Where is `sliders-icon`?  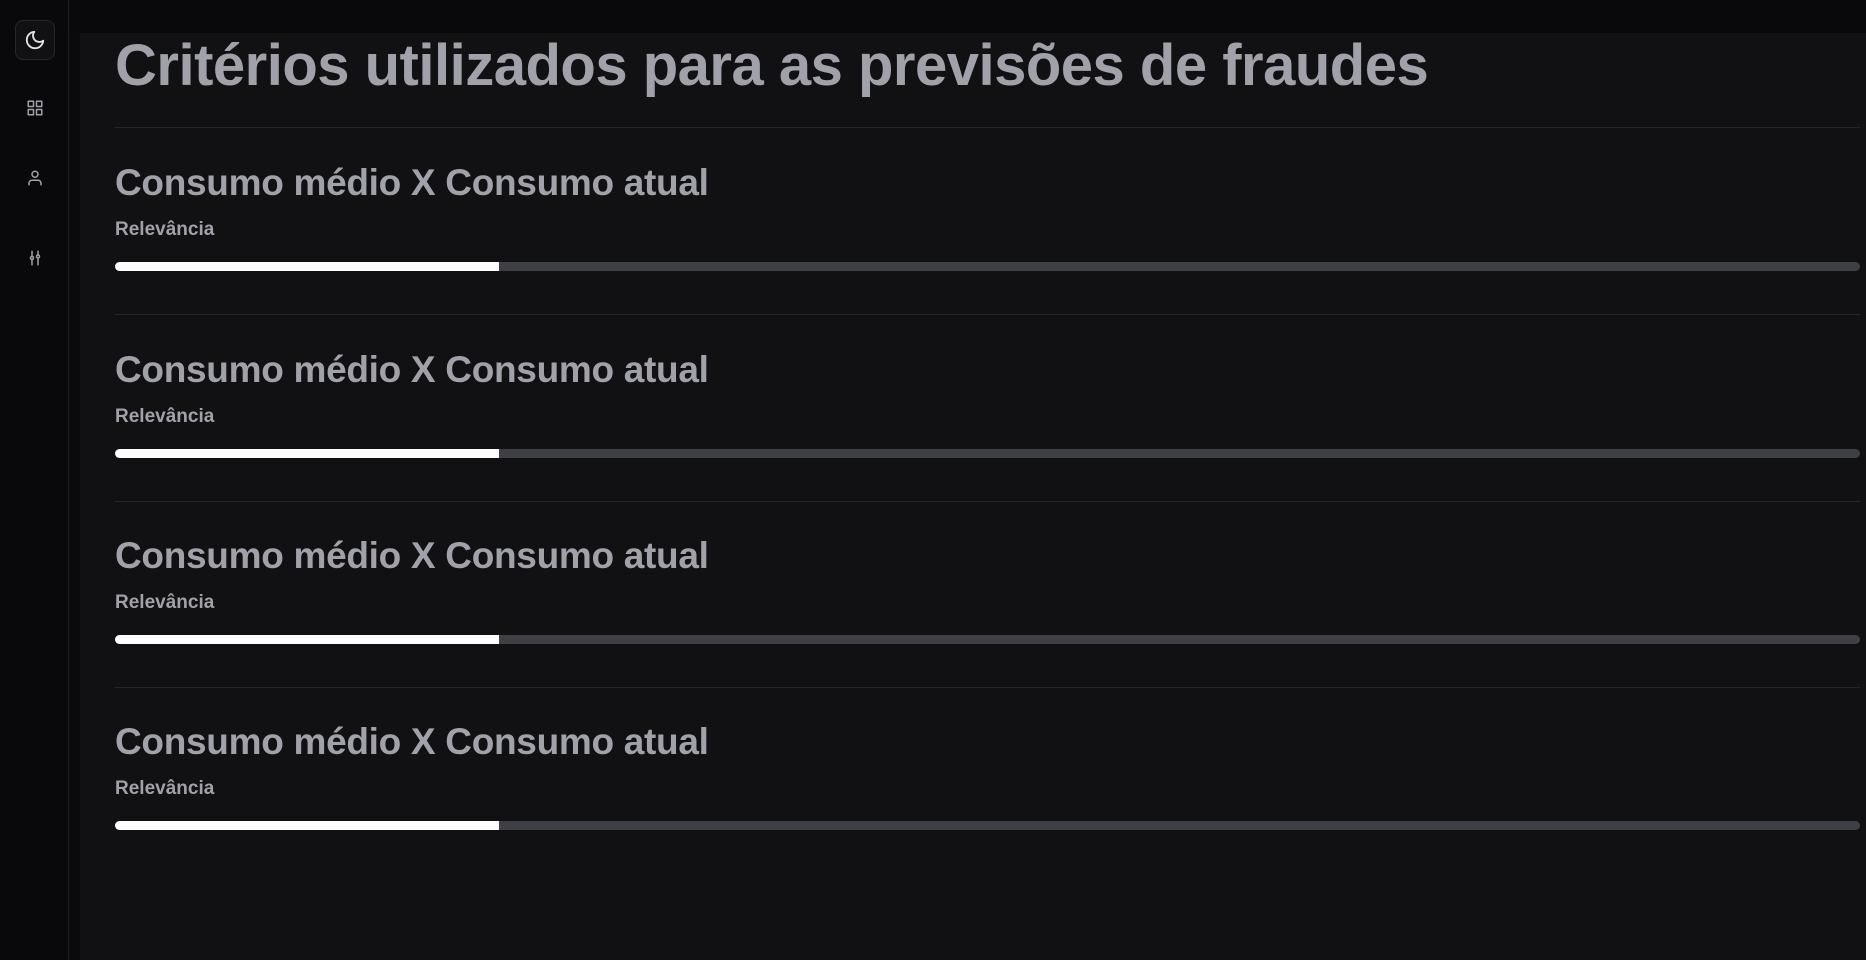
sliders-icon is located at coordinates (35, 258).